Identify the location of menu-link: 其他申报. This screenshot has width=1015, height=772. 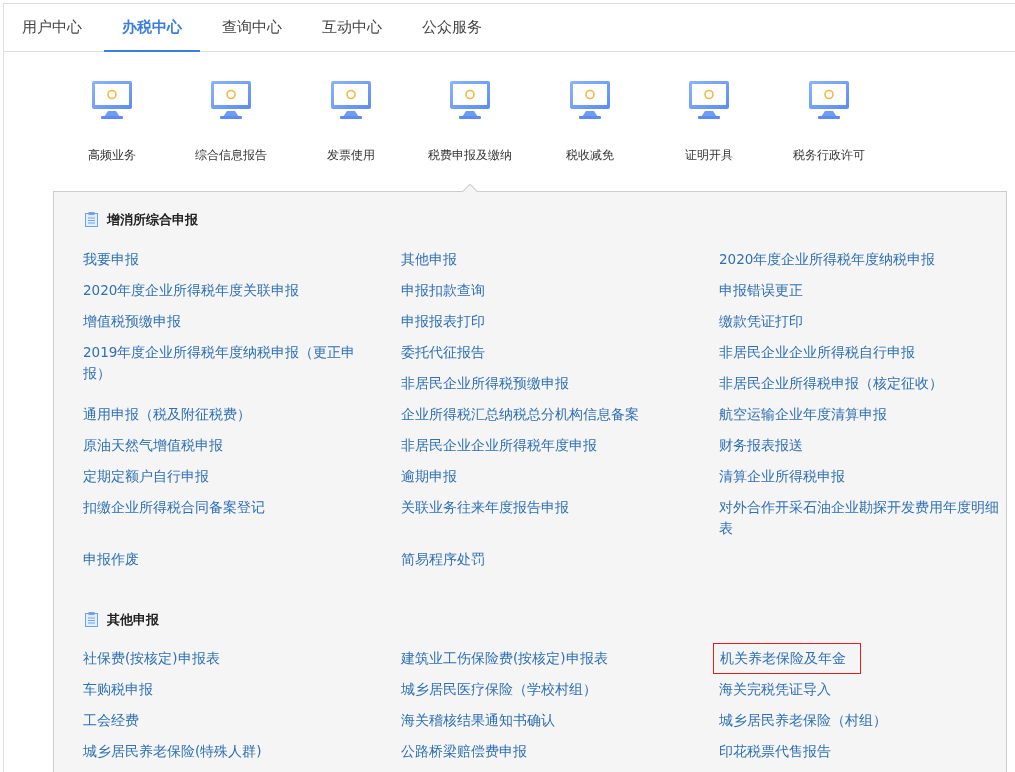
(560, 259).